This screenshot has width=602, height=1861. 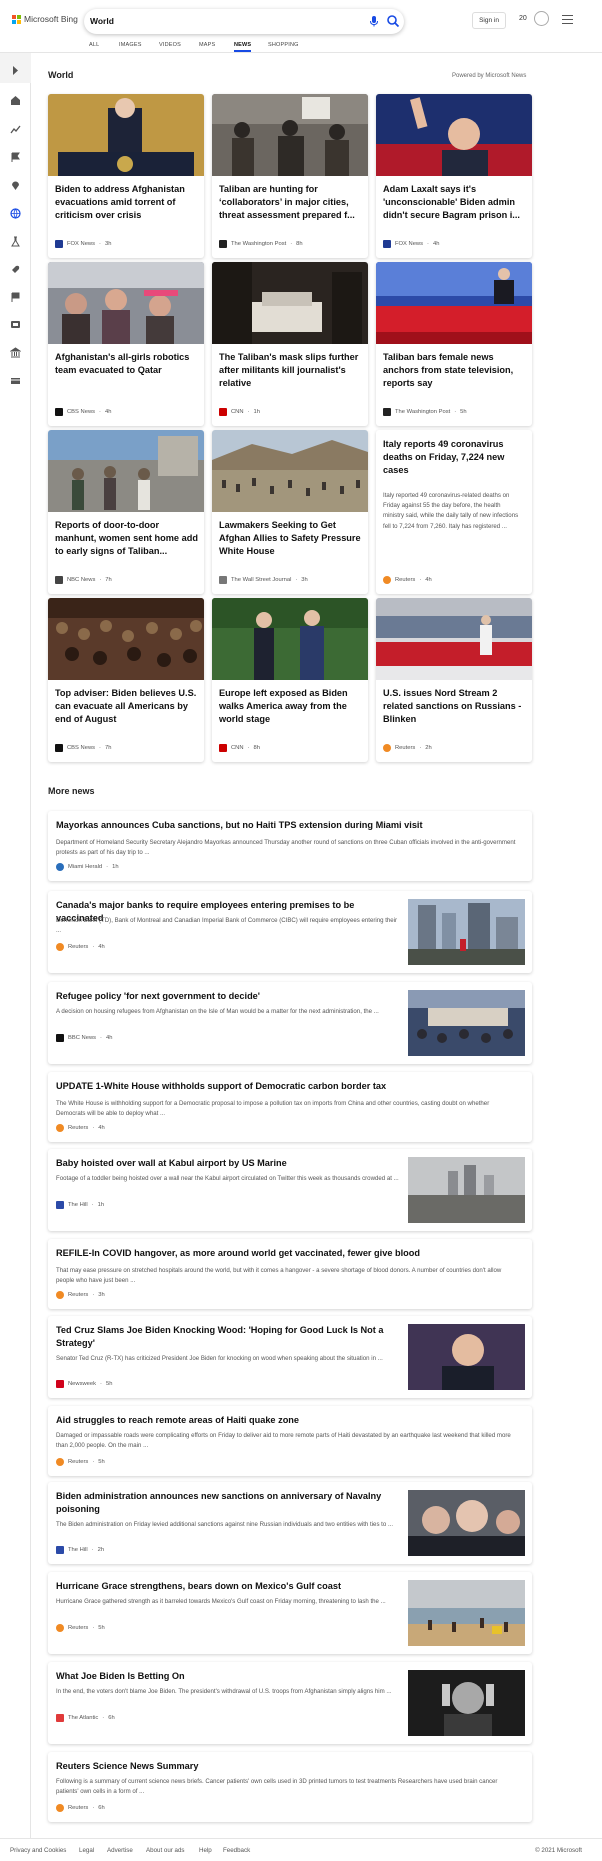 What do you see at coordinates (15, 269) in the screenshot?
I see `rocket-icon` at bounding box center [15, 269].